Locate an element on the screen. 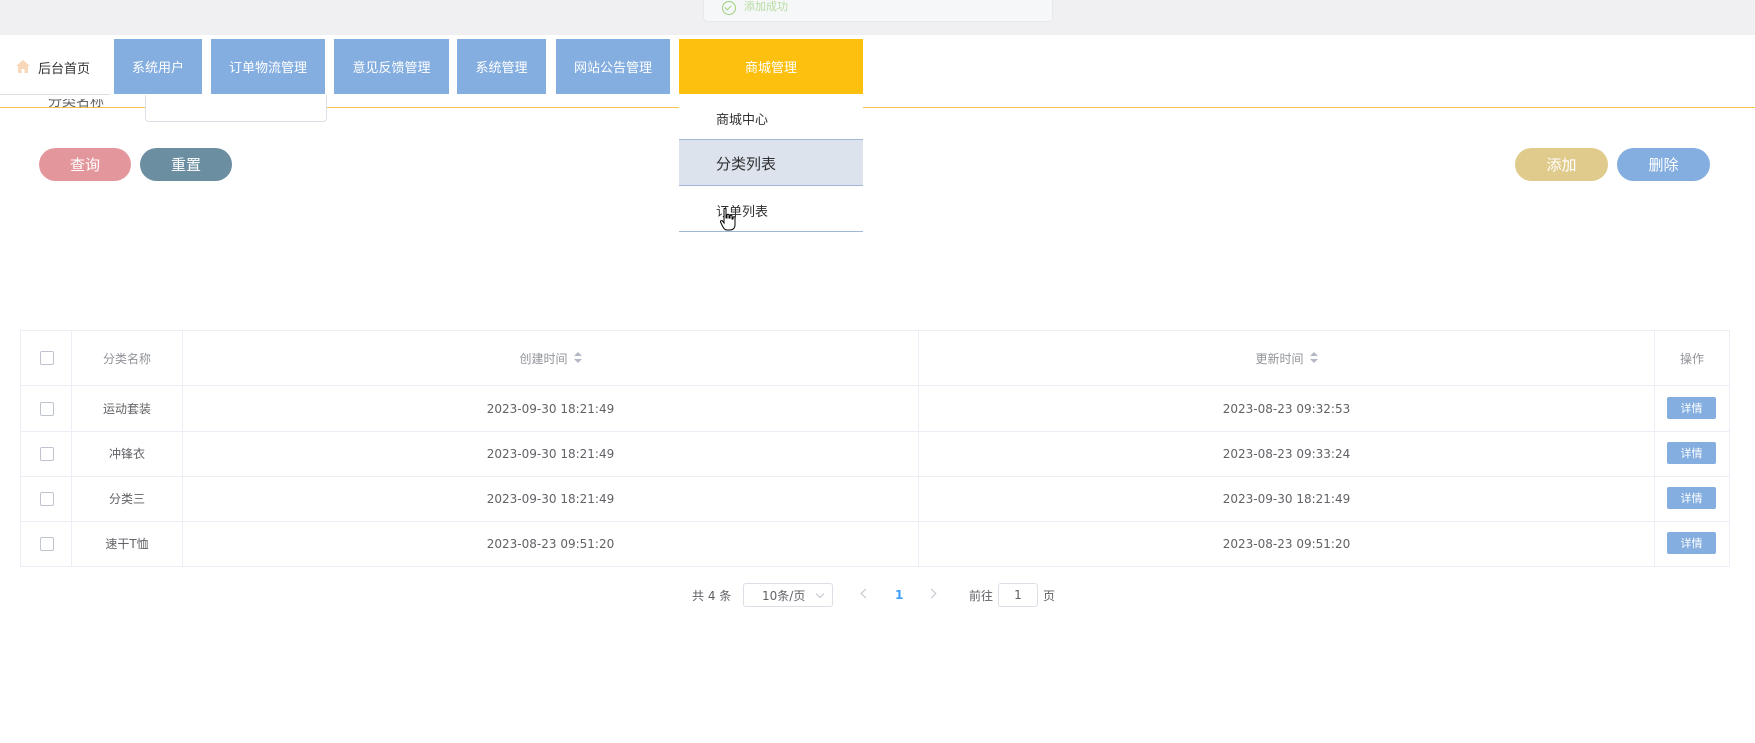 The width and height of the screenshot is (1755, 743). dropdown-item-mall-center: 商城中心 is located at coordinates (771, 117).